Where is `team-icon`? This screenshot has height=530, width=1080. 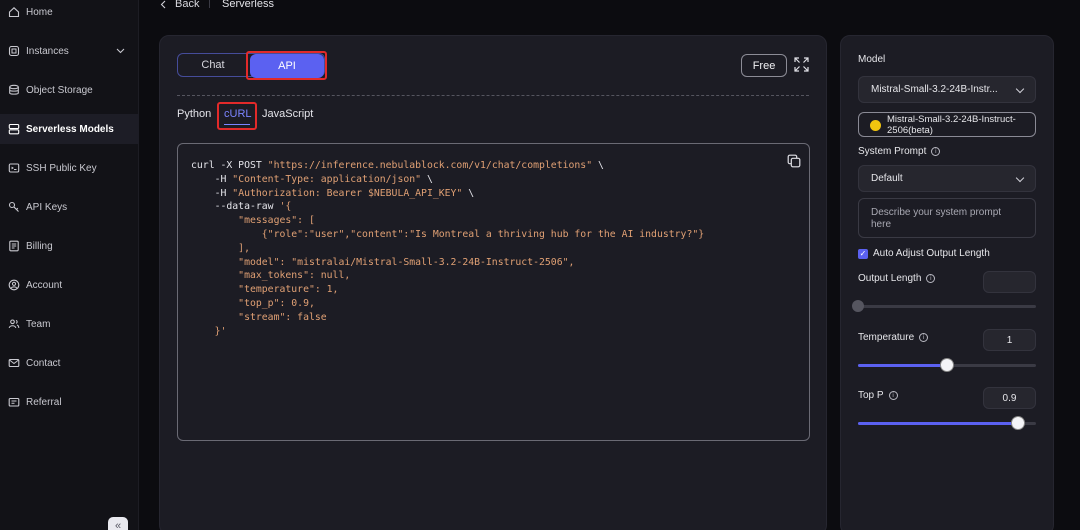
team-icon is located at coordinates (13, 324).